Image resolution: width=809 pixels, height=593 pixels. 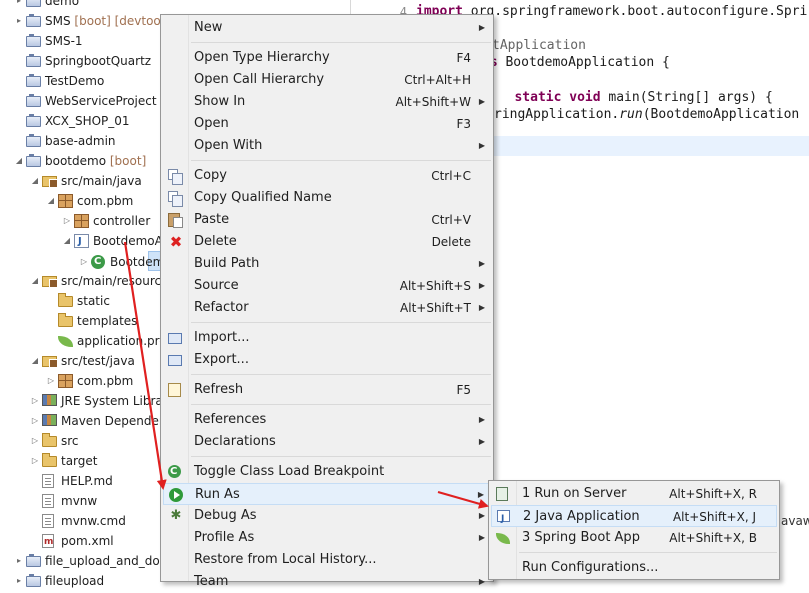 I want to click on menu-item-show-in: Show In Alt+Shift+W ▶, so click(x=327, y=102).